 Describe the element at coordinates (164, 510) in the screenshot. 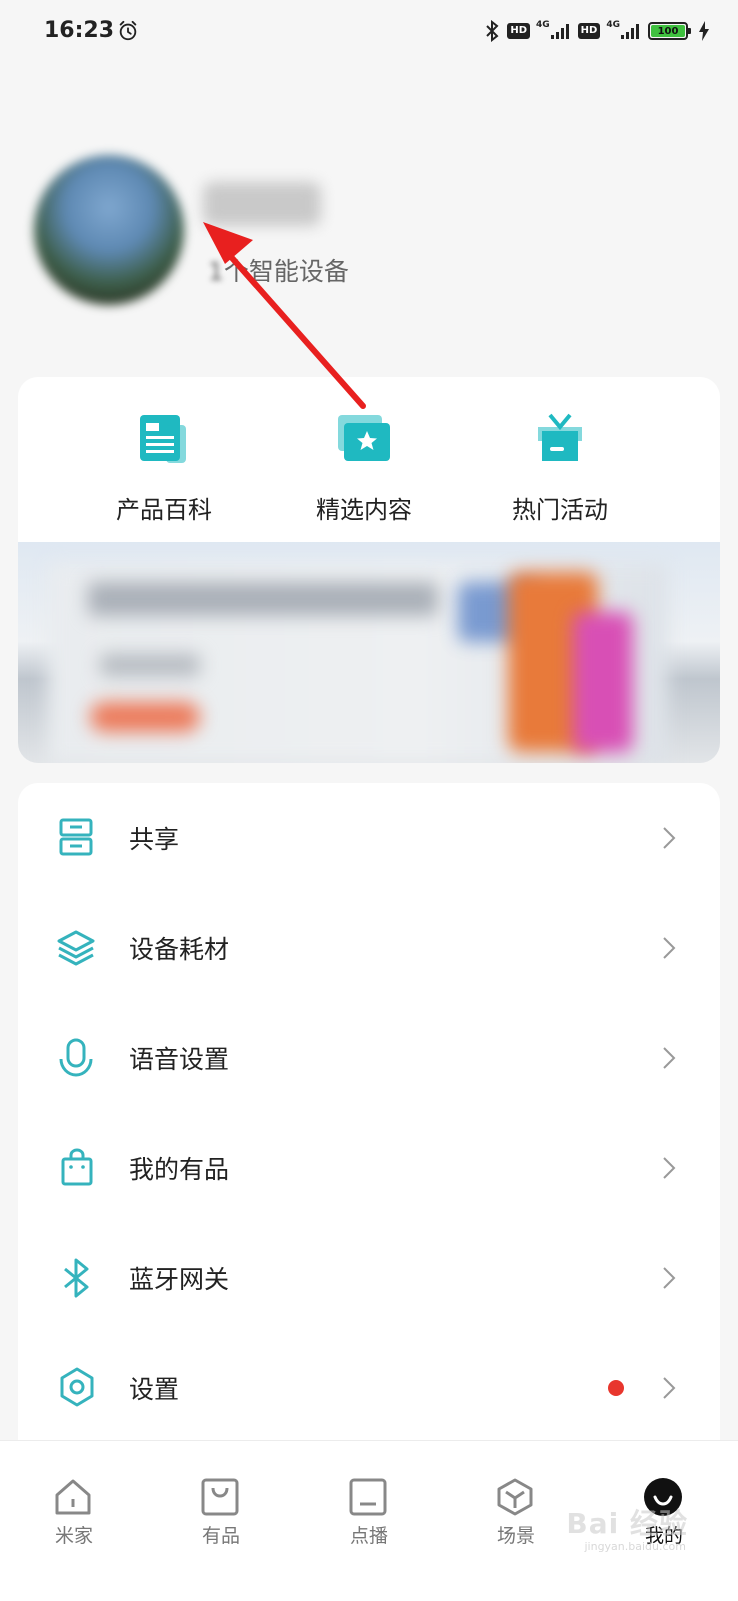

I see `quick-action-label: 产品百科` at that location.